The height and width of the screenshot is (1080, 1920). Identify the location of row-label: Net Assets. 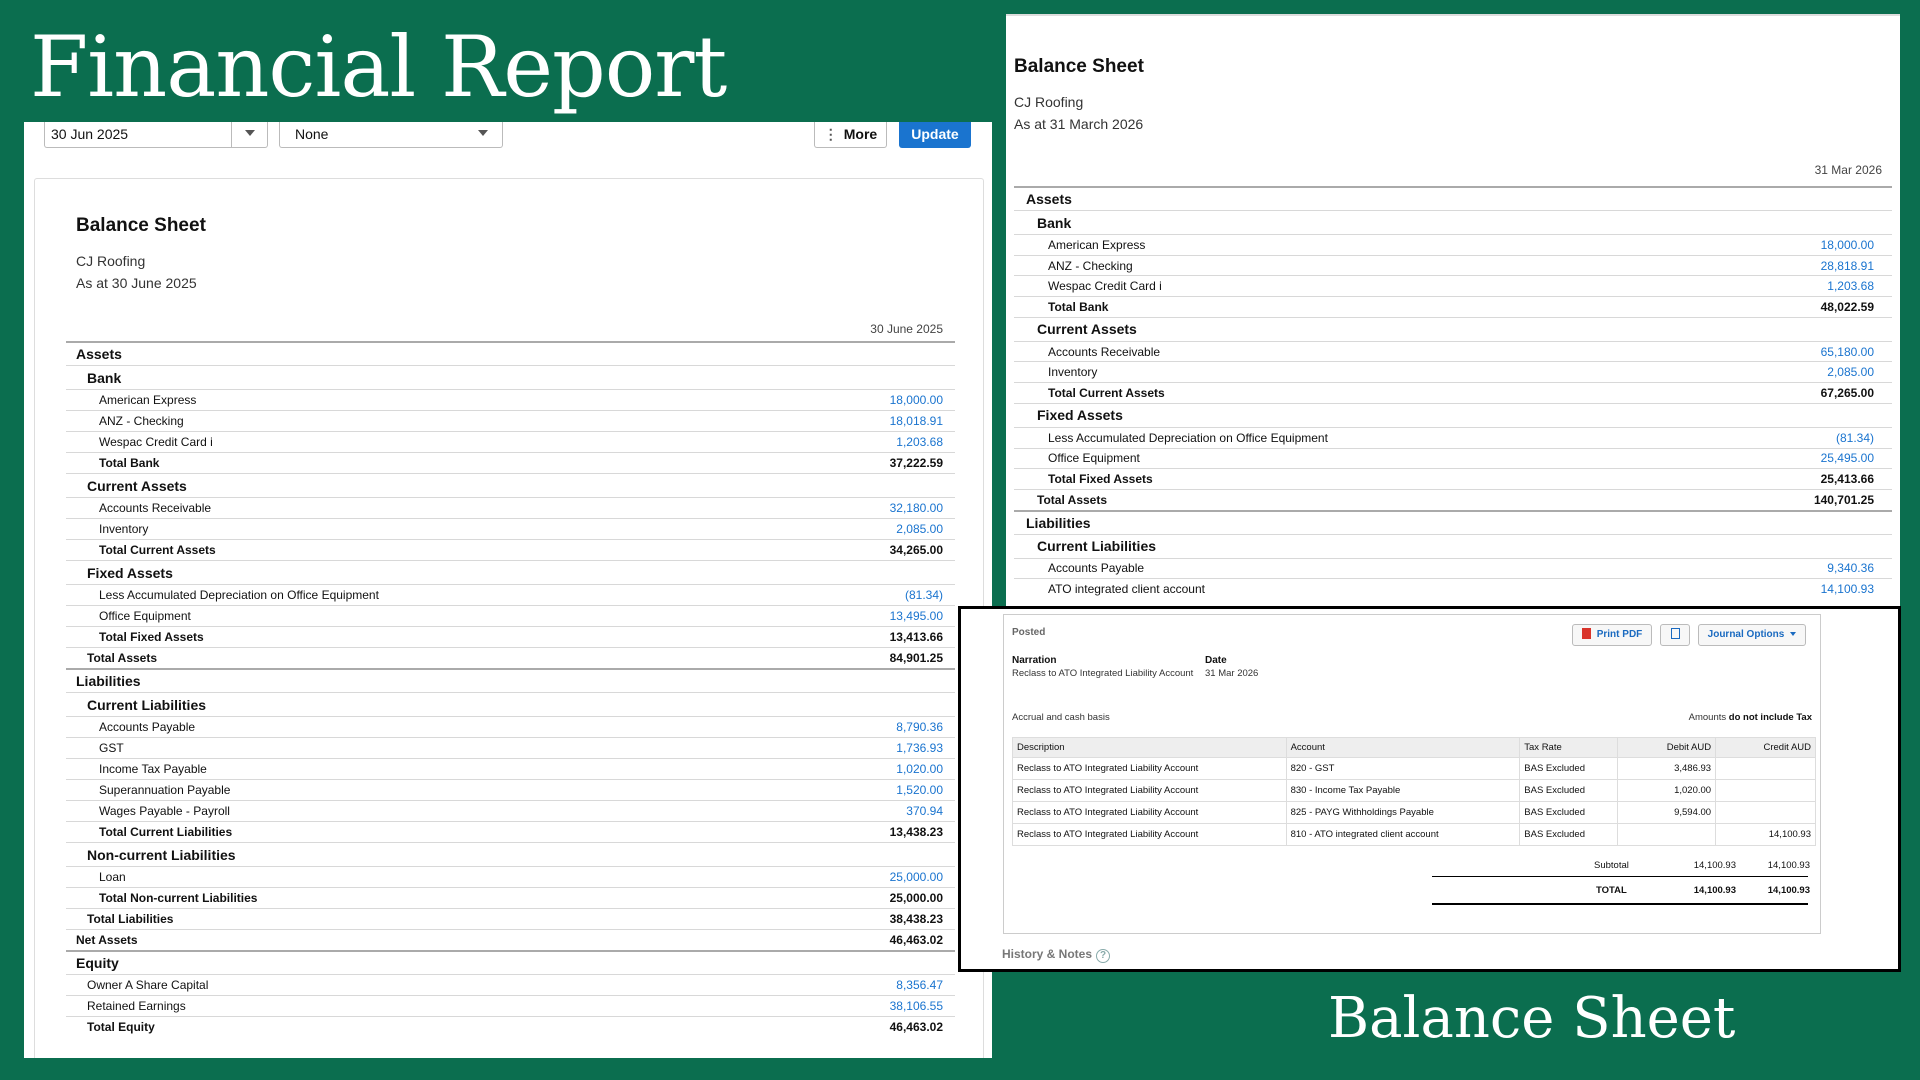
(107, 940).